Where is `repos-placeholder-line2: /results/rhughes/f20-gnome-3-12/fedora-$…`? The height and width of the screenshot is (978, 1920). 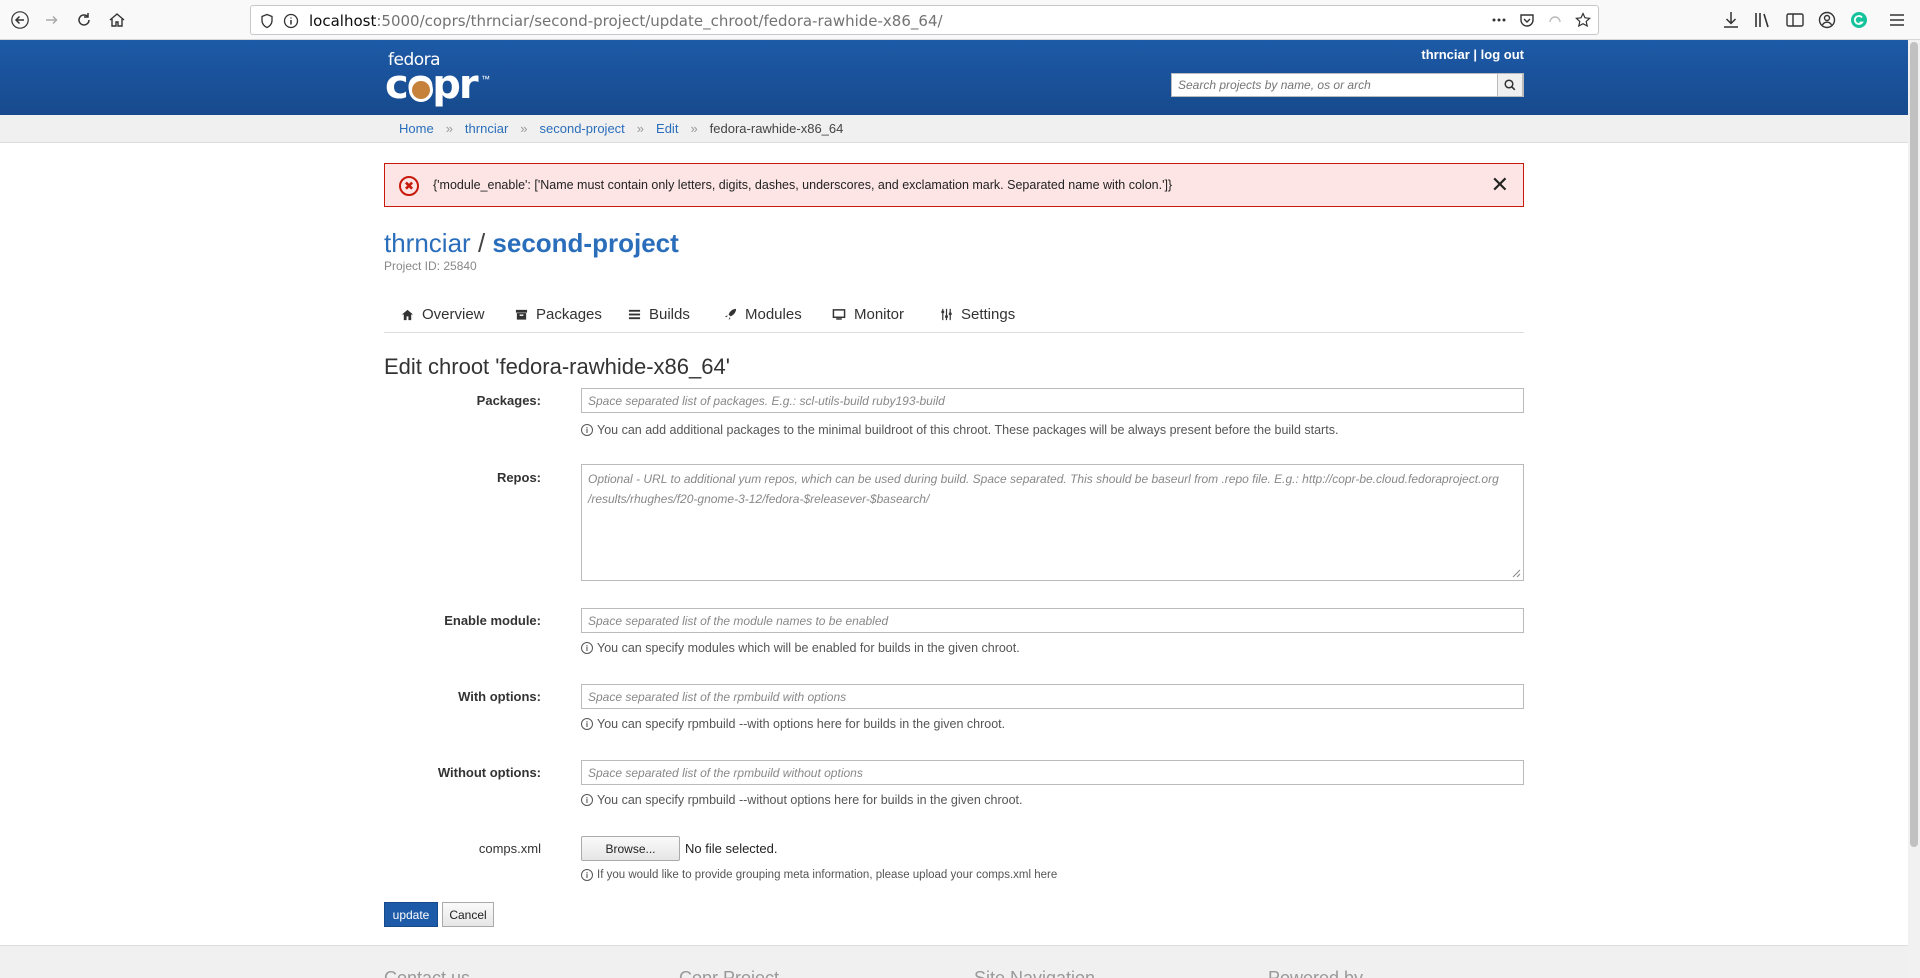
repos-placeholder-line2: /results/rhughes/f20-gnome-3-12/fedora-$… is located at coordinates (759, 499).